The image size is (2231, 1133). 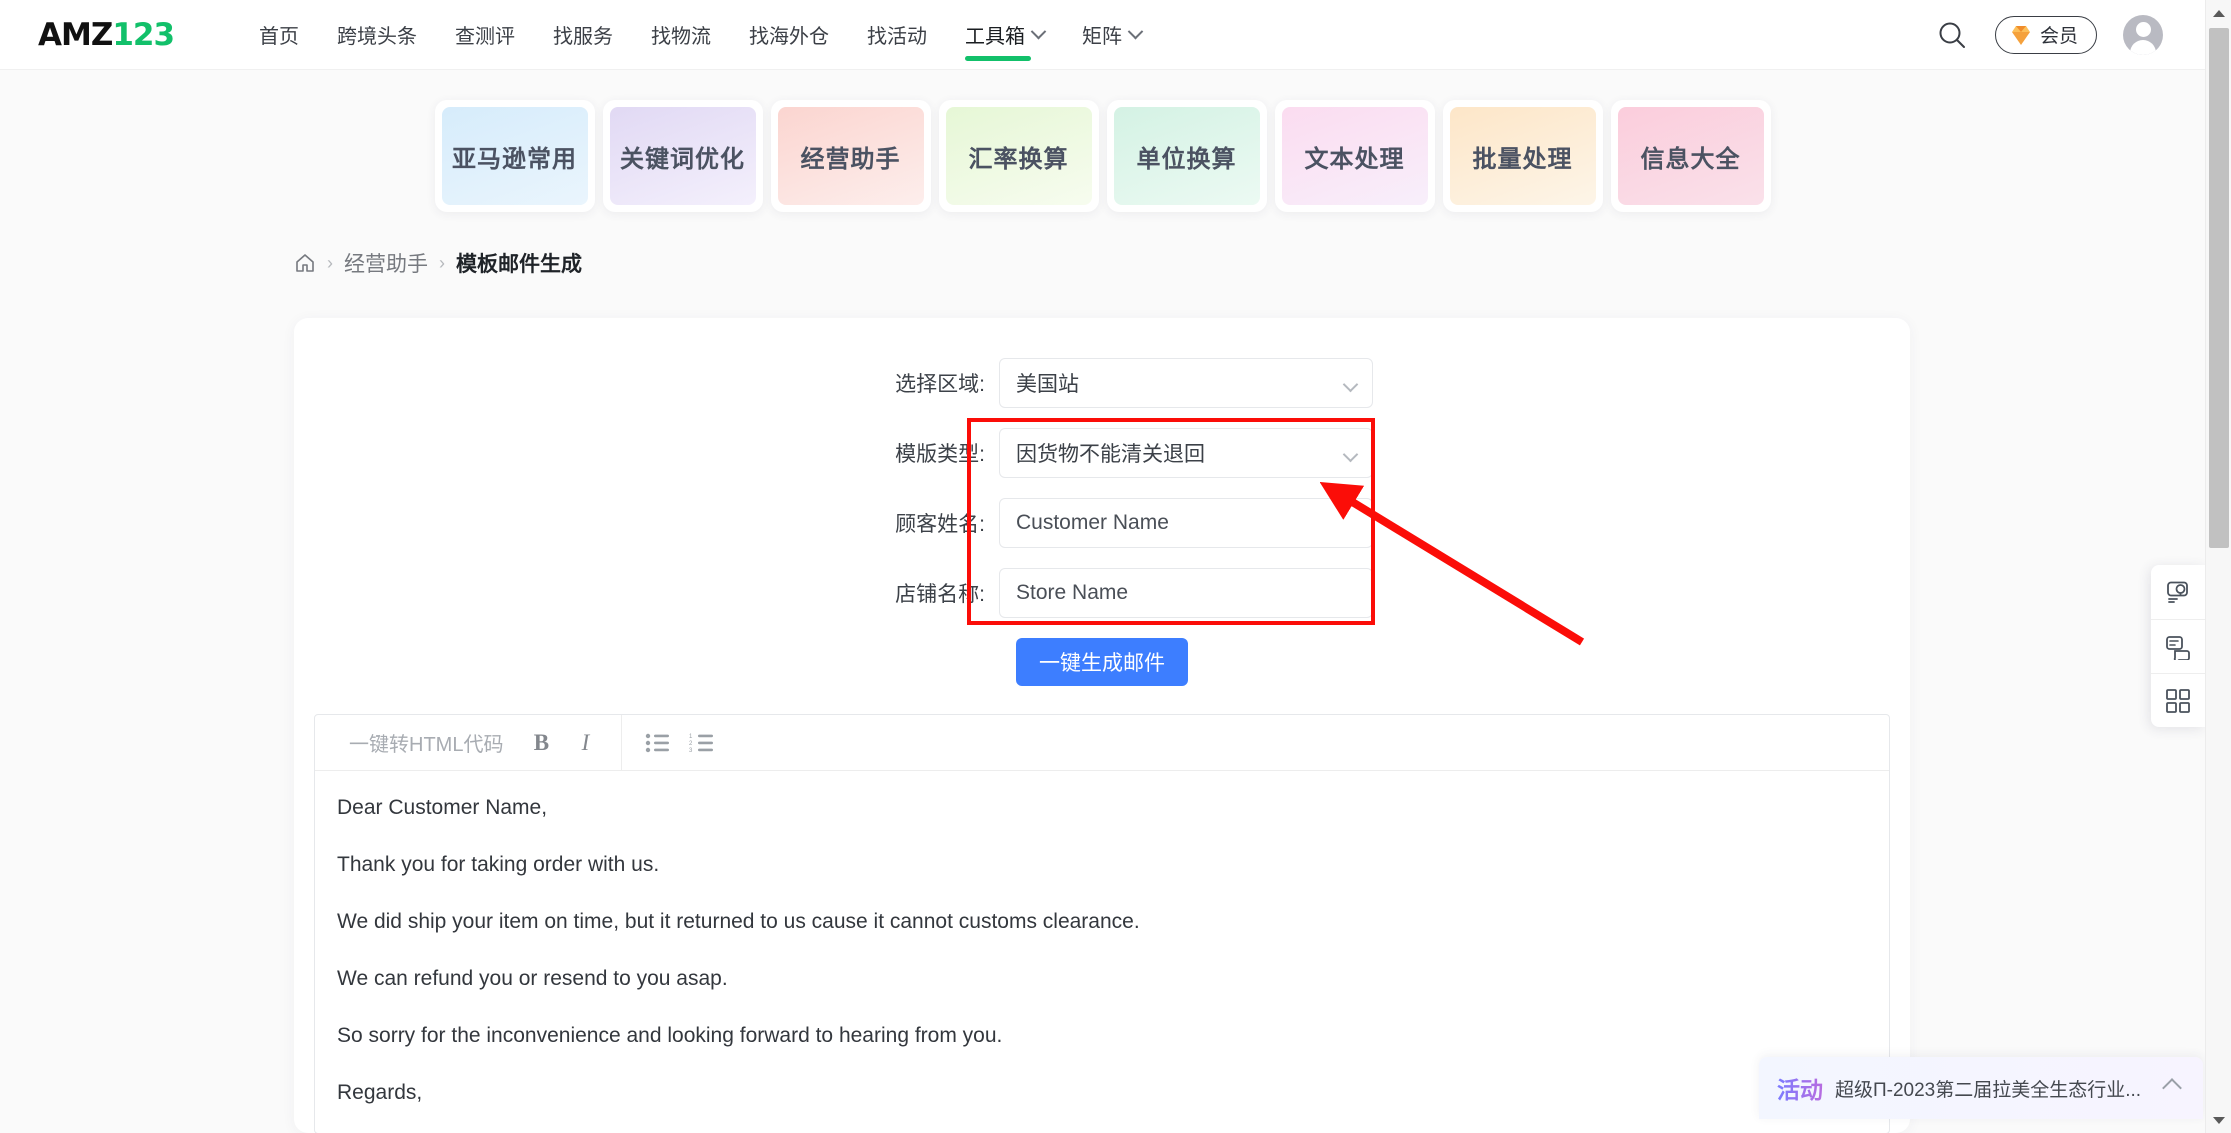 I want to click on site-logo: AMZ123, so click(x=106, y=34).